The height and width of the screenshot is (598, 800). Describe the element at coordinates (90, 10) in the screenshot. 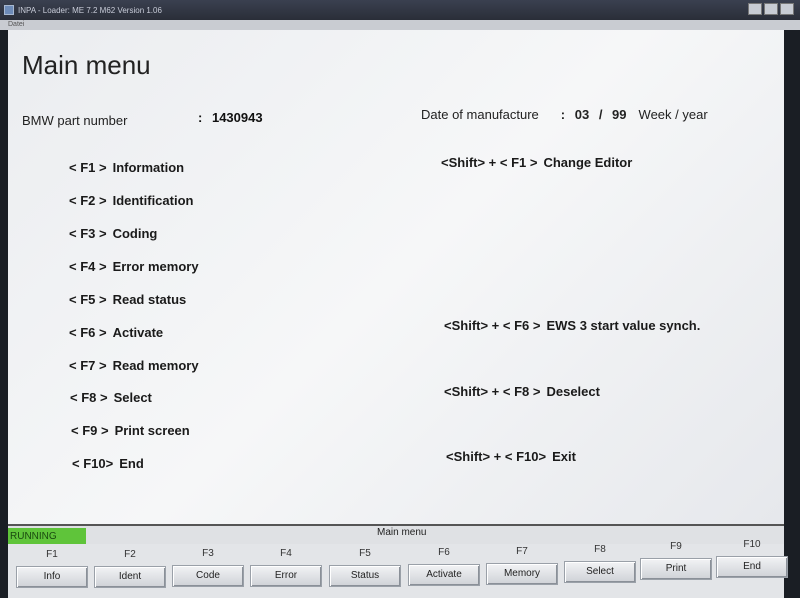

I see `window-title: INPA - Loader: ME 7.2 M62 Version 1.06` at that location.